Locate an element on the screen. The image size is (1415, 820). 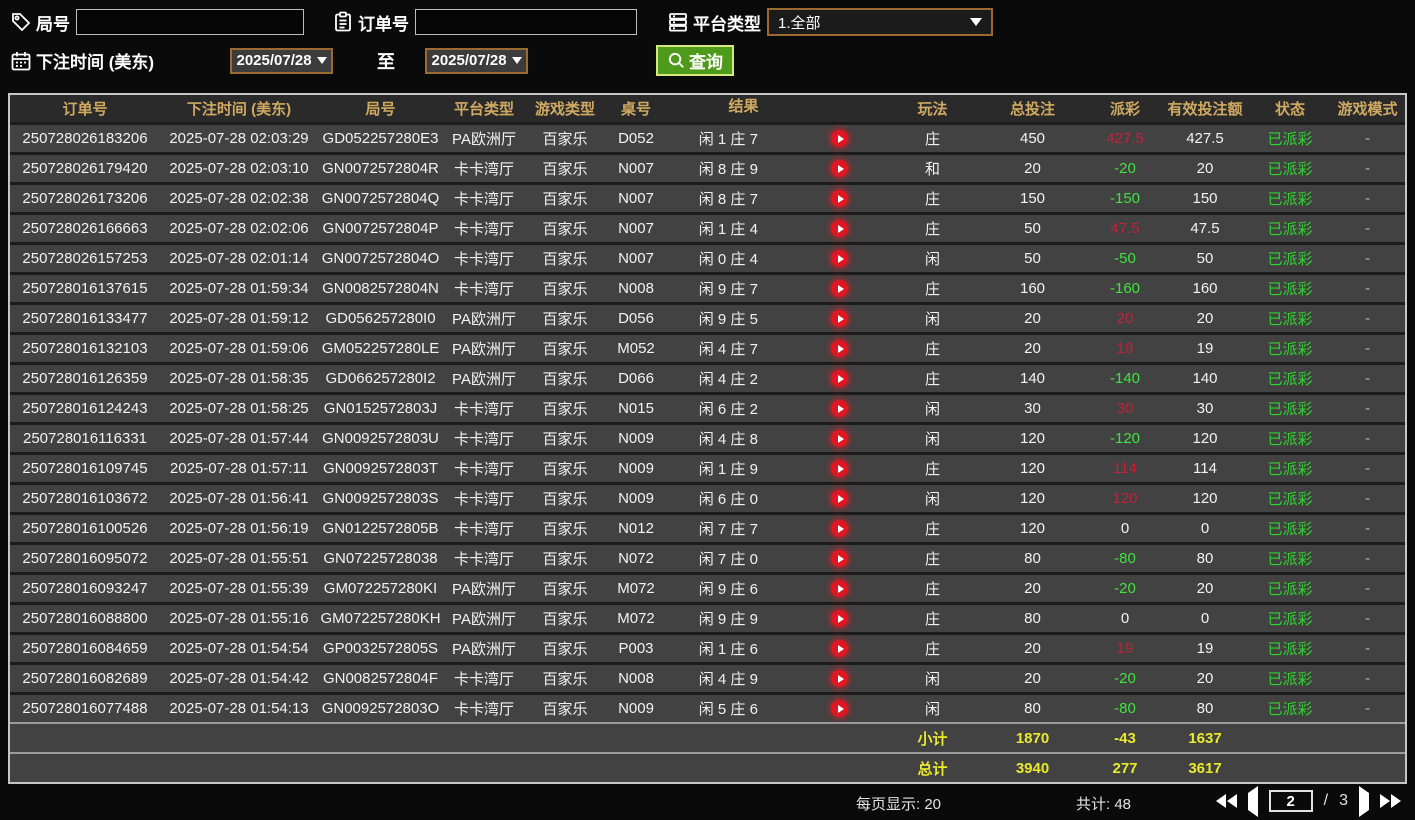
cell-order-no: 250728016126359 is located at coordinates (85, 378).